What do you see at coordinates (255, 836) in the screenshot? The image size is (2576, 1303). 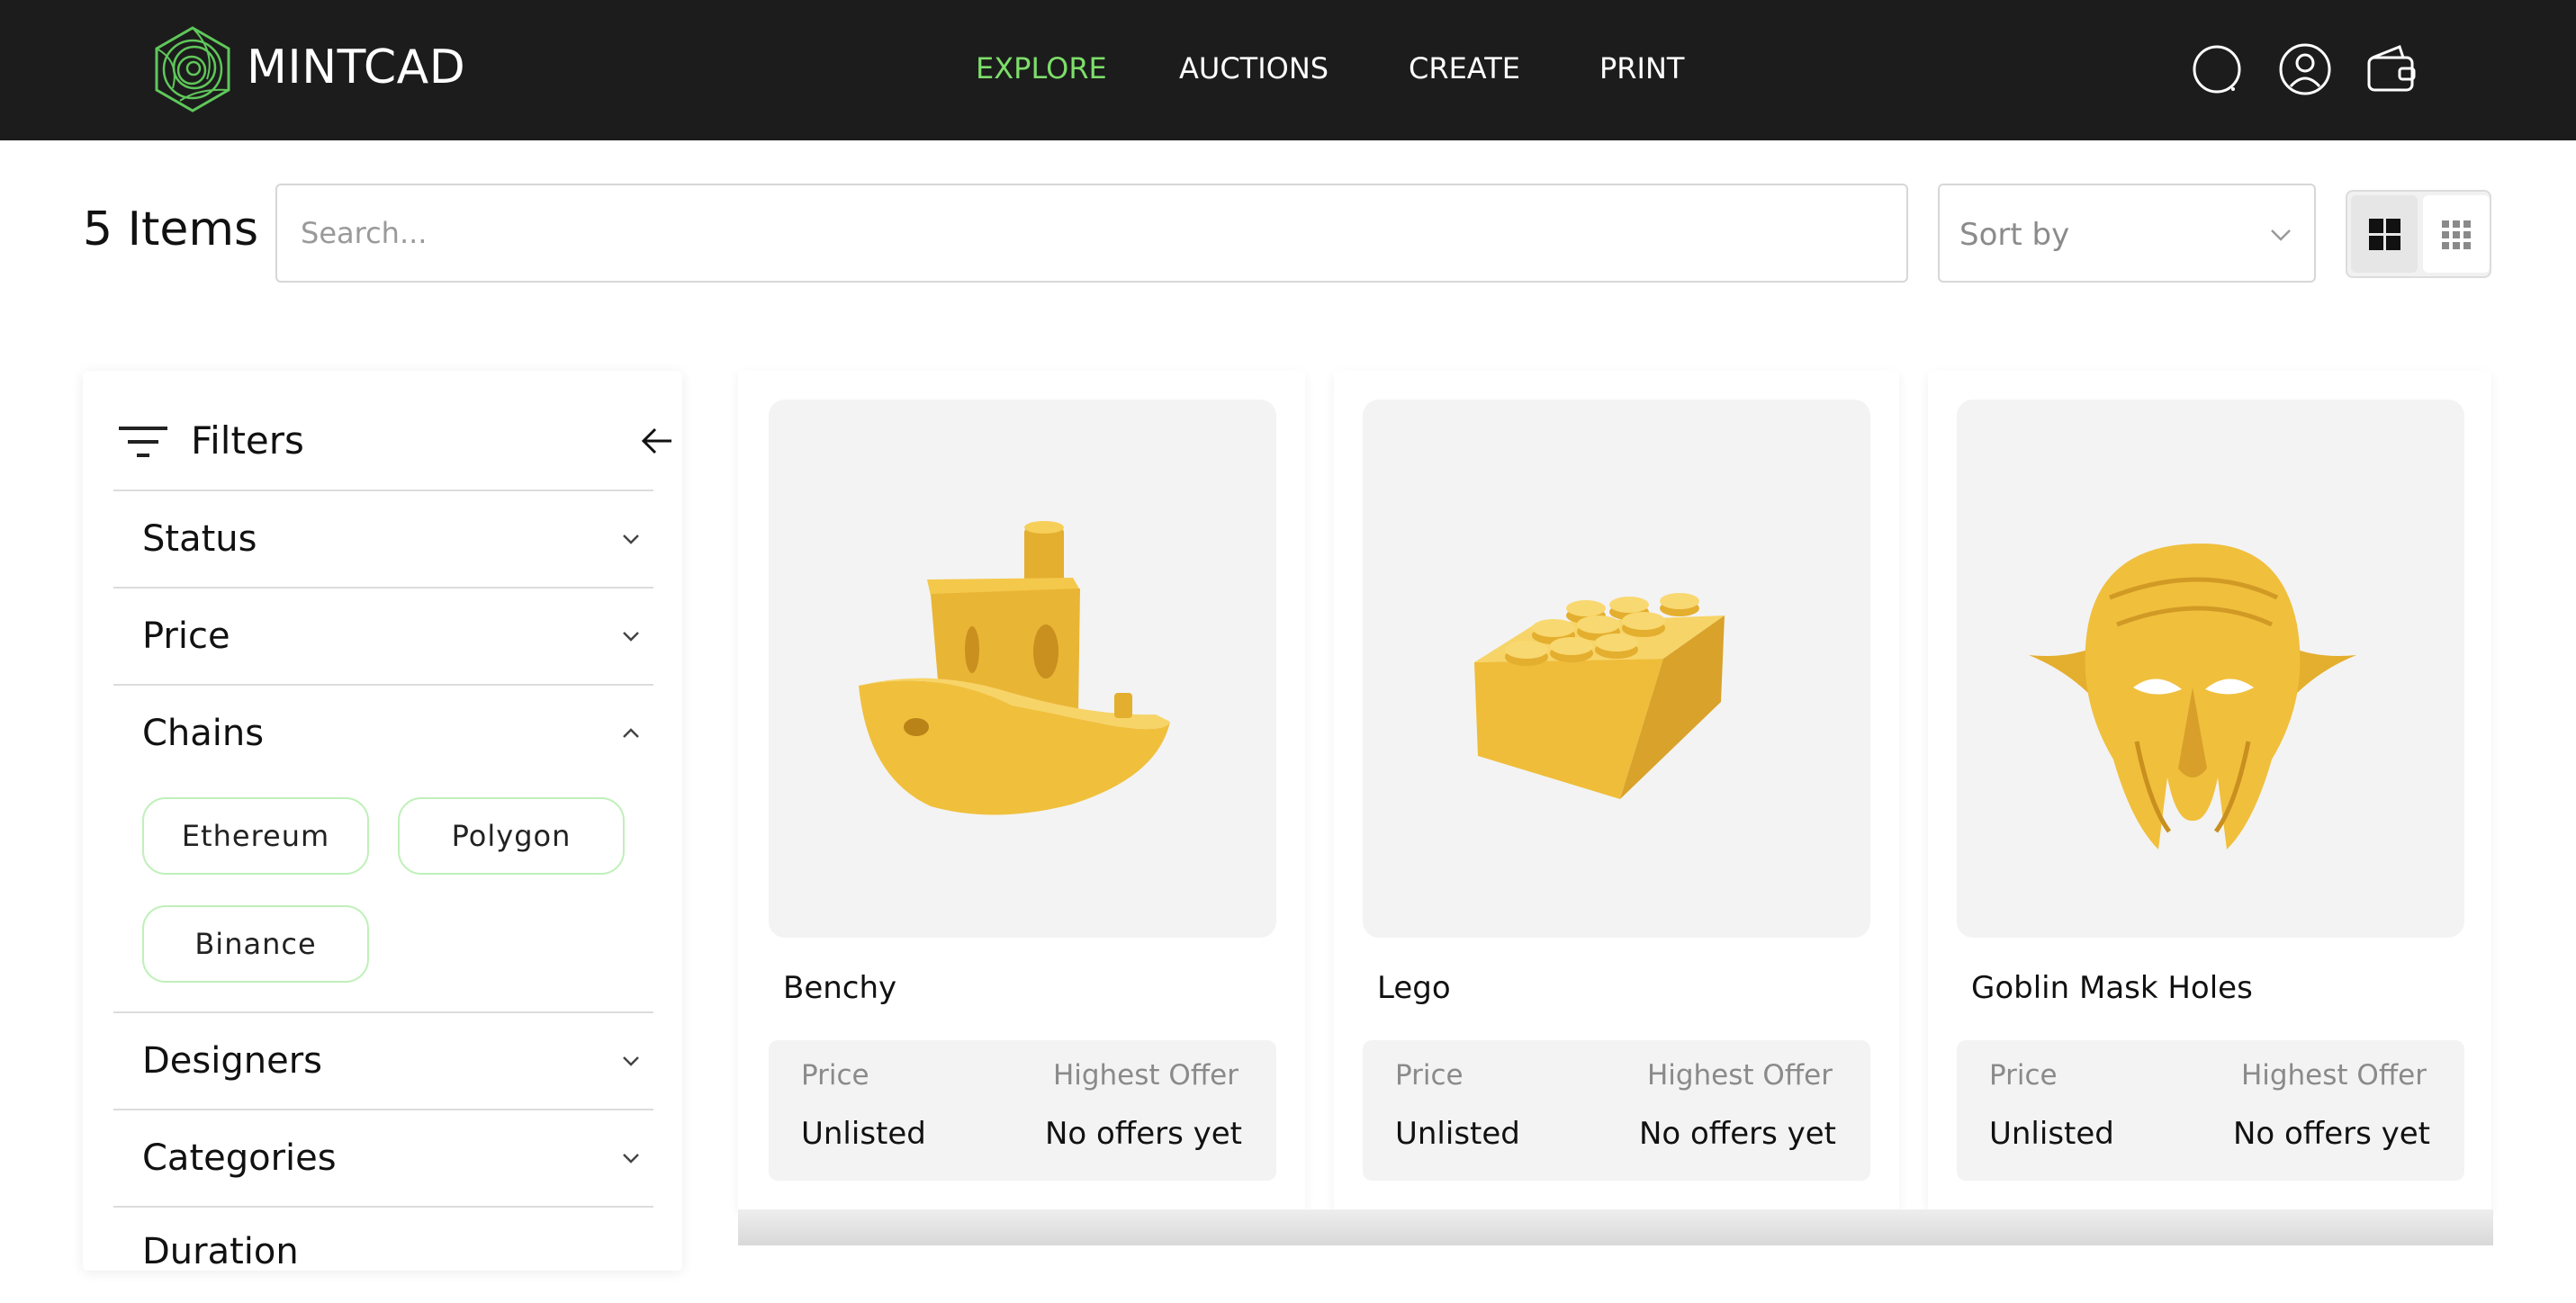 I see `chip-ethereum: Ethereum` at bounding box center [255, 836].